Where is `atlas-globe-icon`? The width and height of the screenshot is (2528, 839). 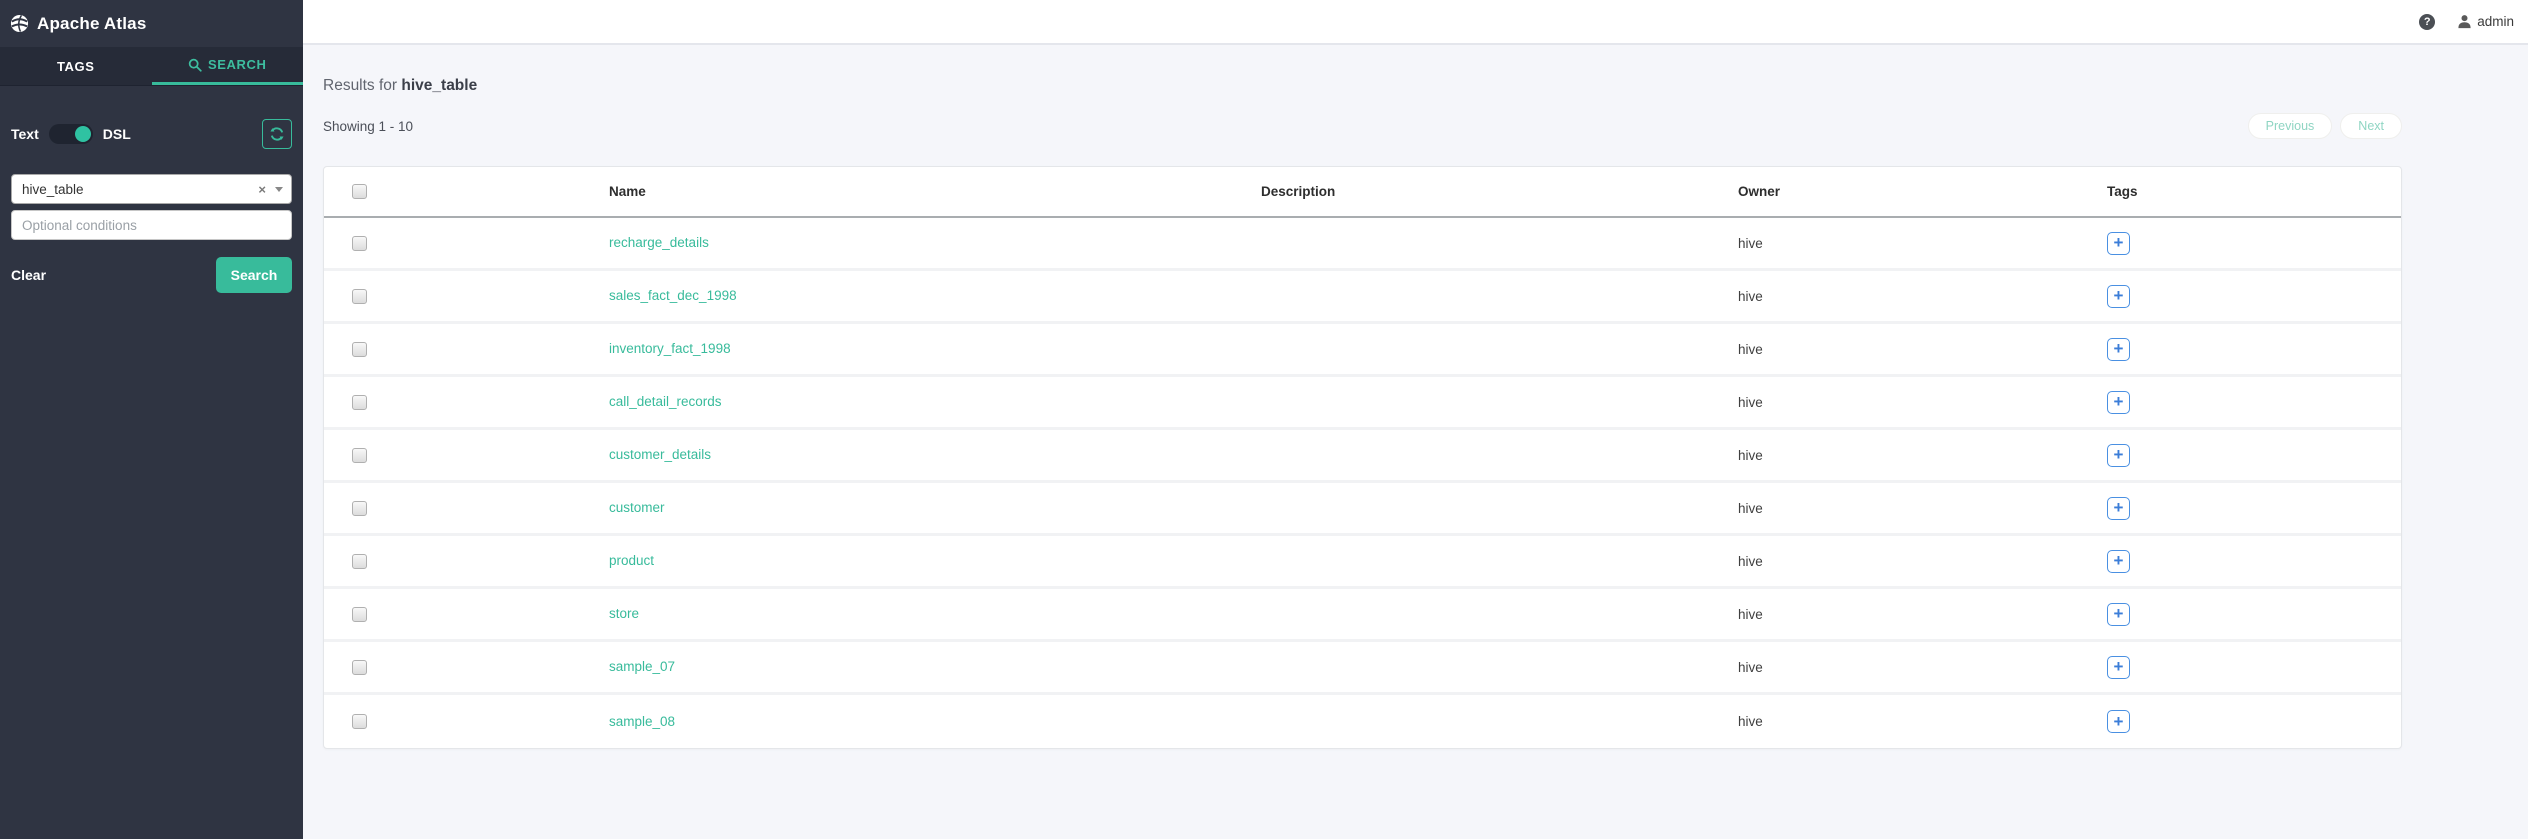
atlas-globe-icon is located at coordinates (23, 23).